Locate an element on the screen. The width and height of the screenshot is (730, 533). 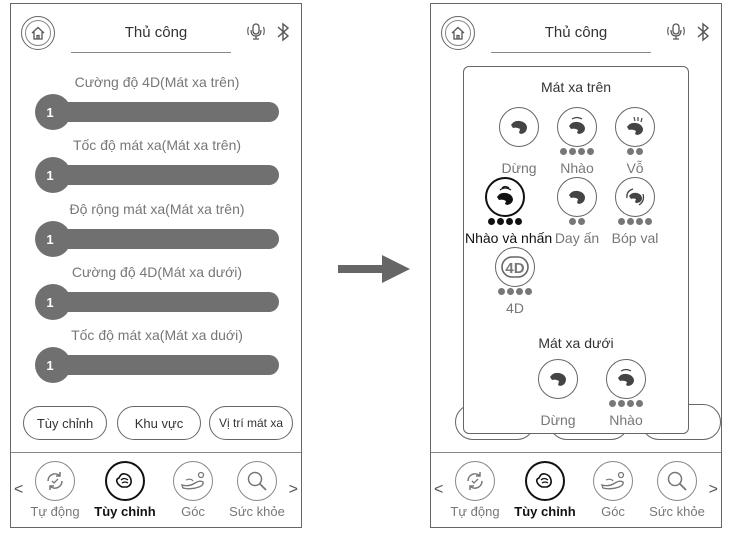
tap-icon is located at coordinates (635, 125).